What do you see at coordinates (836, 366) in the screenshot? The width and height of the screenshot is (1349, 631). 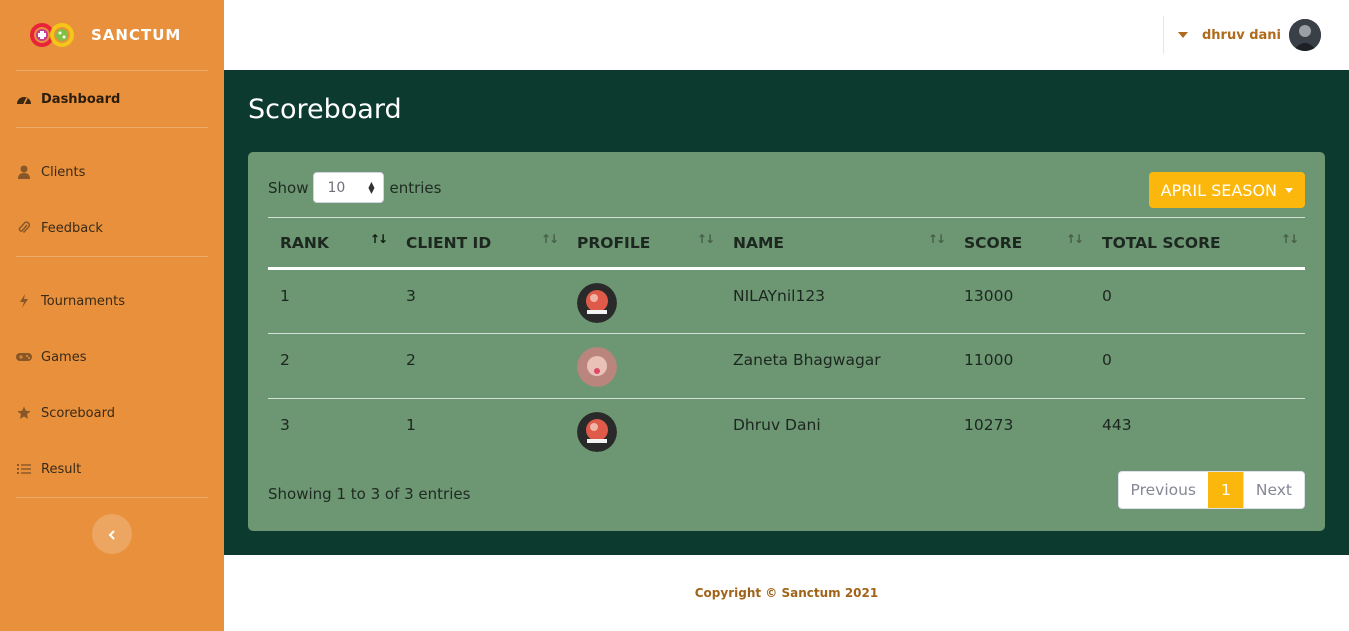 I see `name-cell: Zaneta Bhagwagar` at bounding box center [836, 366].